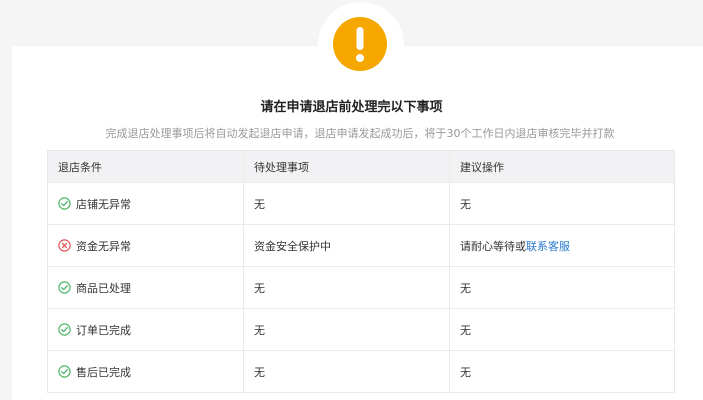 The image size is (703, 400). Describe the element at coordinates (146, 166) in the screenshot. I see `header-condition: 退店条件` at that location.